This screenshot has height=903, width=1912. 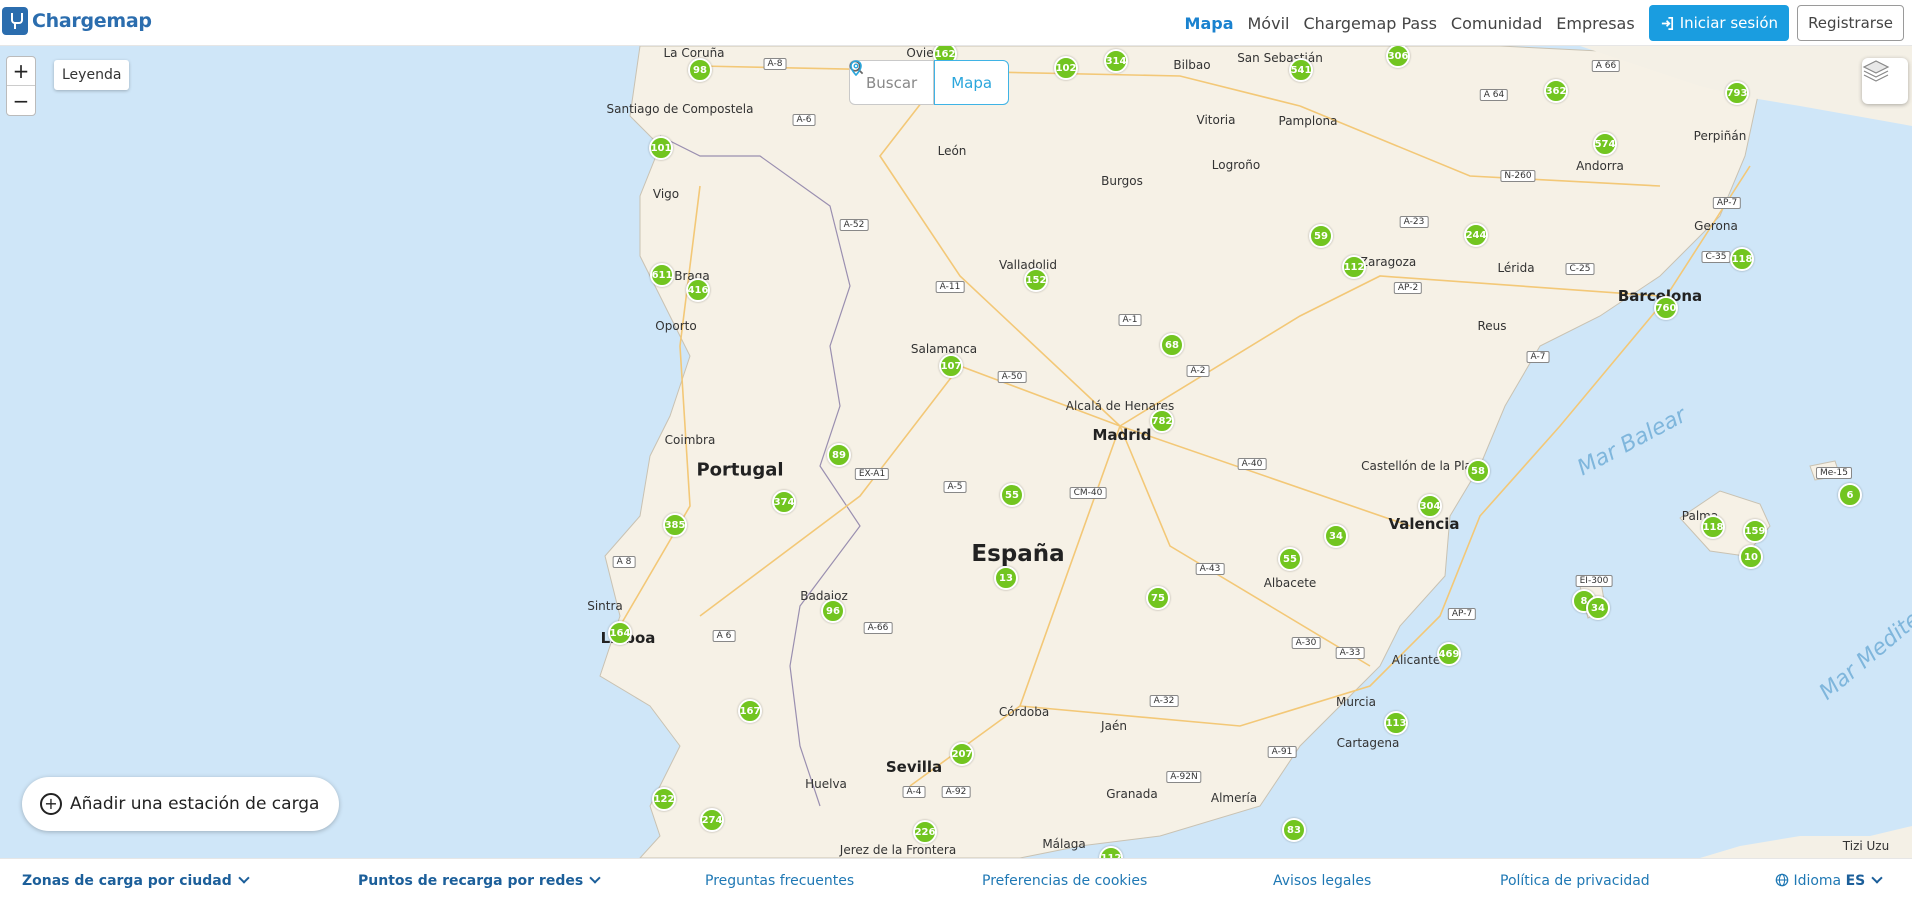 I want to click on nav-movil: Móvil, so click(x=1269, y=23).